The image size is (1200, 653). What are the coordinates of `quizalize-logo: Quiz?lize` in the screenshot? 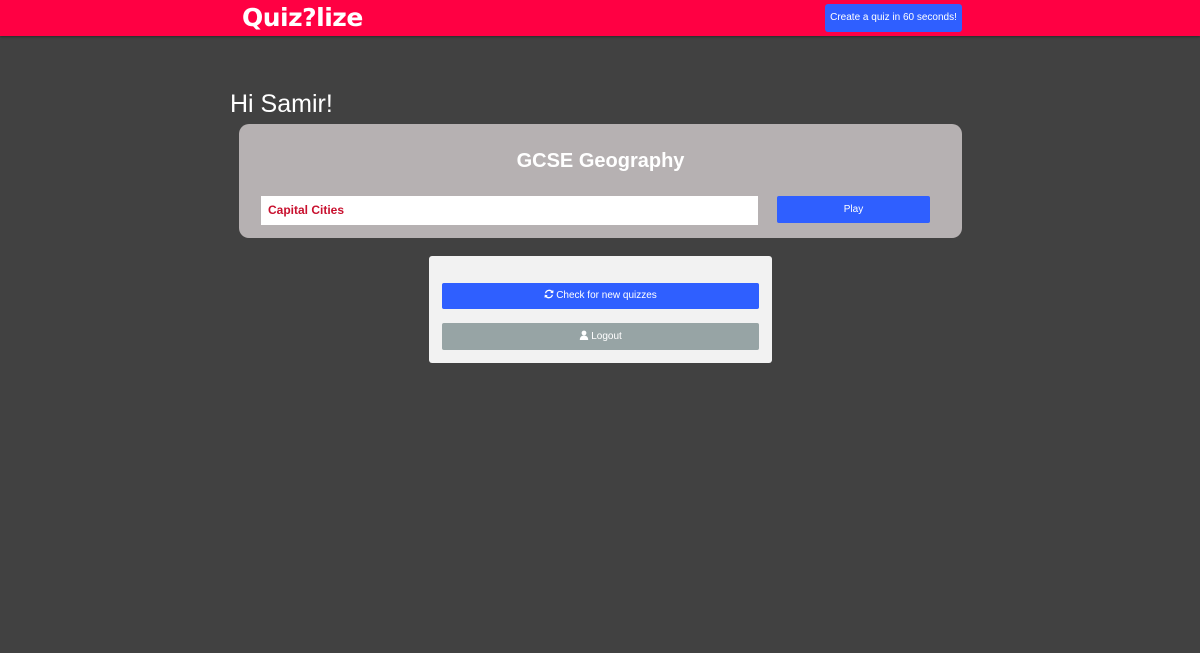 It's located at (302, 18).